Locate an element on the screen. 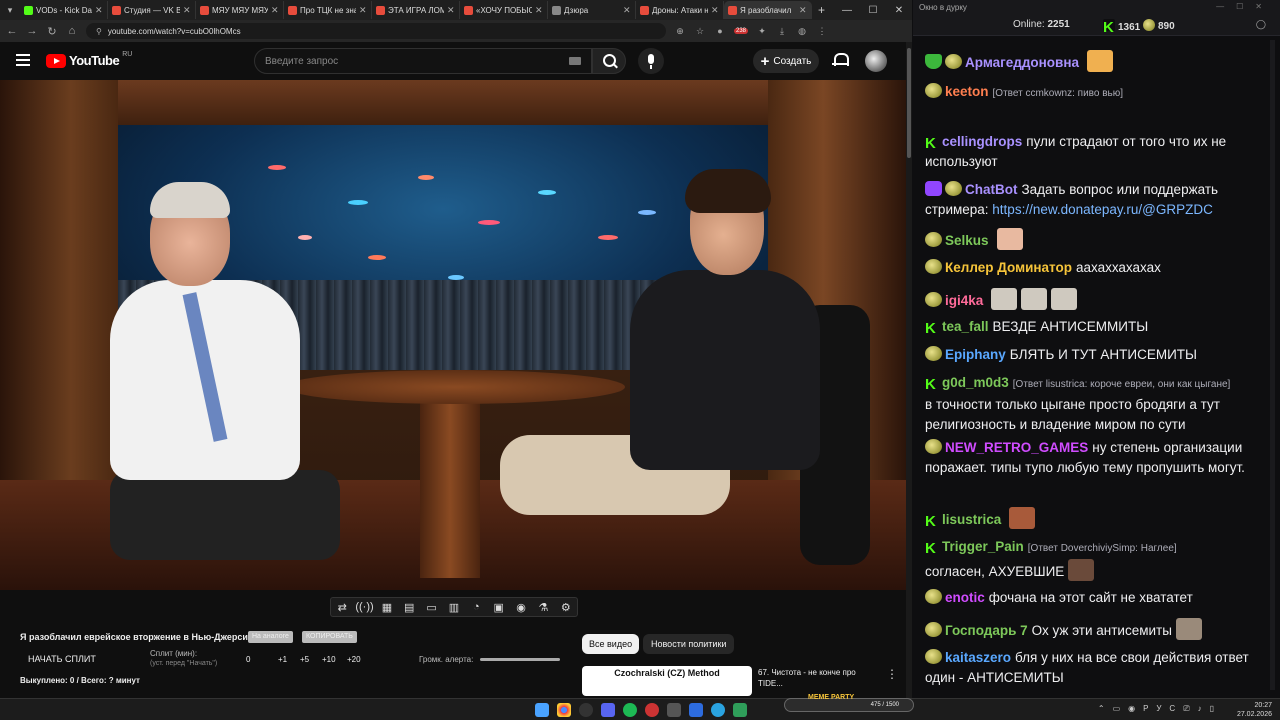 The height and width of the screenshot is (720, 1280). tab-3: Про ТЦК не знаю✕ is located at coordinates (328, 10).